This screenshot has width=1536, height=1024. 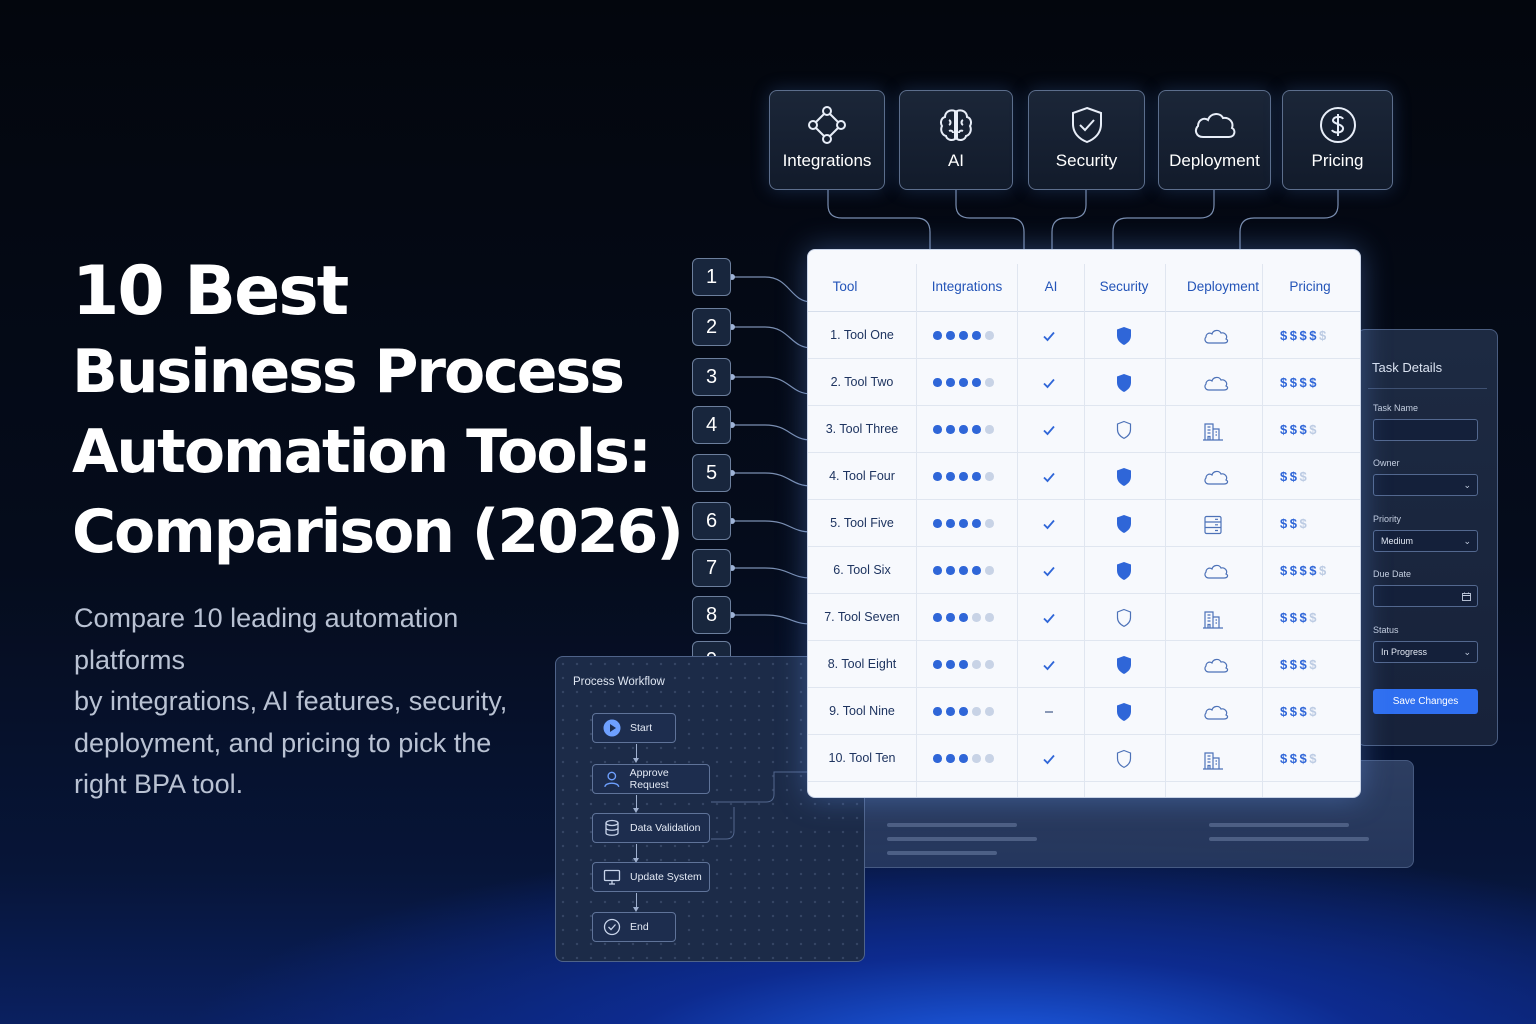 What do you see at coordinates (1214, 140) in the screenshot?
I see `category-card-deployment: Deployment` at bounding box center [1214, 140].